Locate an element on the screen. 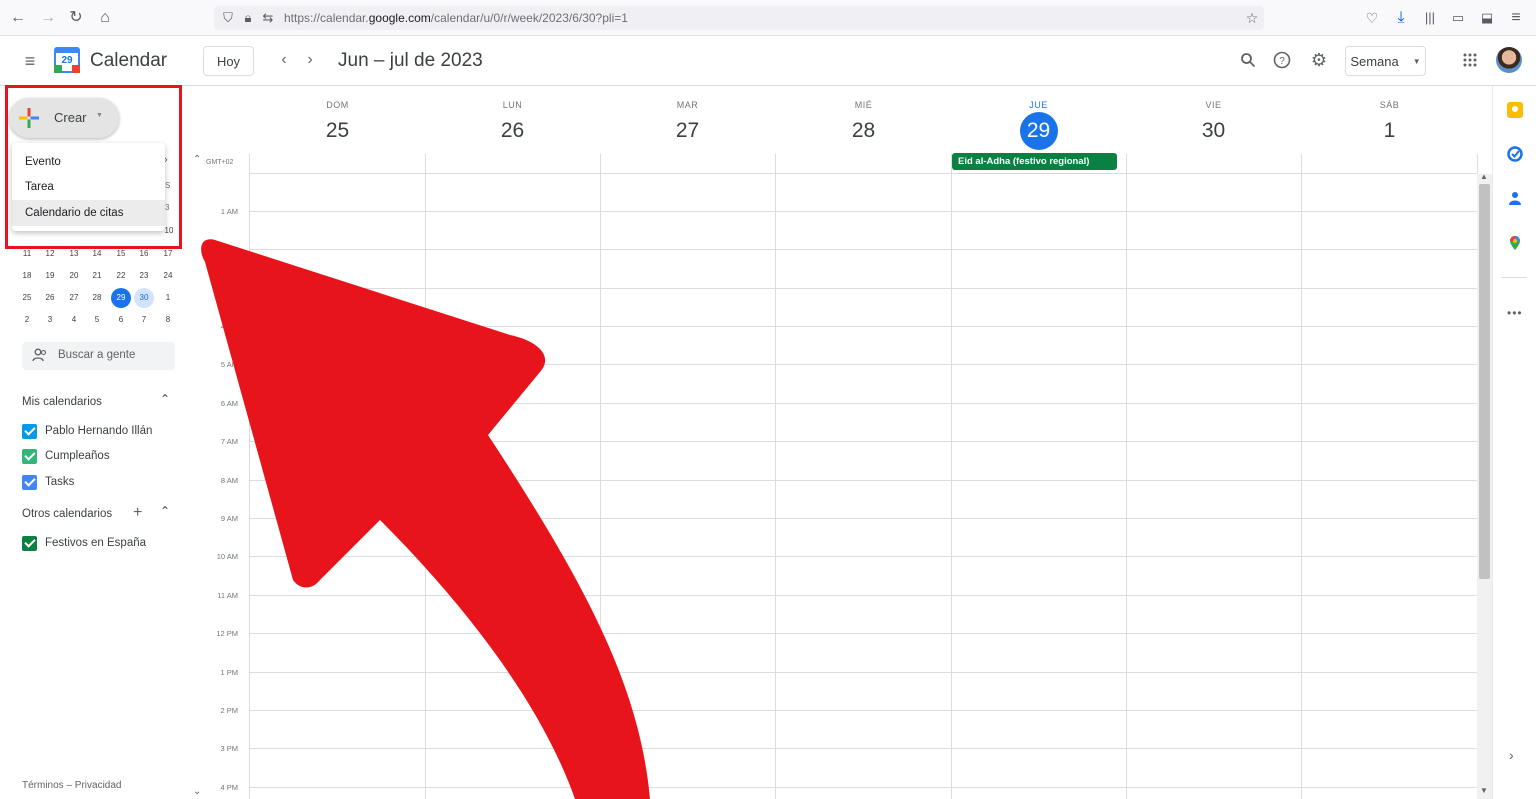 The height and width of the screenshot is (799, 1536). day-header: MAR 27 is located at coordinates (687, 120).